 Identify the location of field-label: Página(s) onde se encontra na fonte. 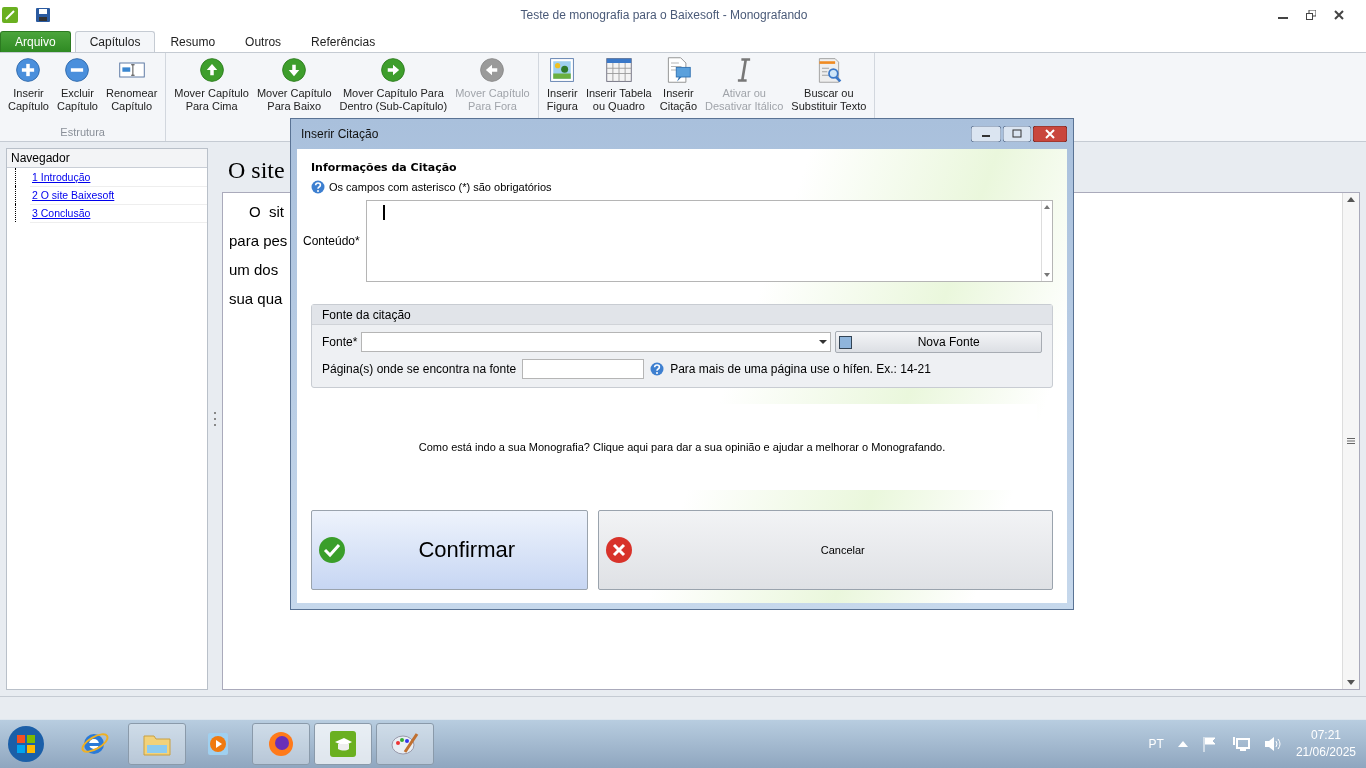
(419, 369).